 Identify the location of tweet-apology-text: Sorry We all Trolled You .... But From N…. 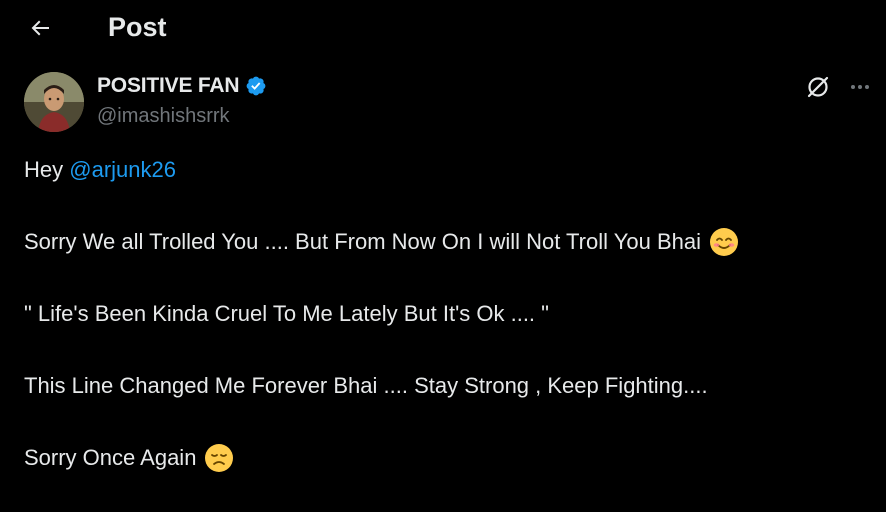
(362, 241).